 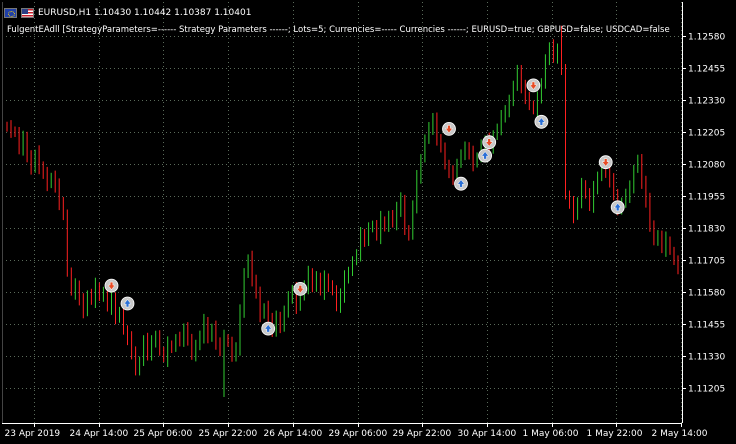 I want to click on y-tick-label: 1.11205, so click(x=706, y=390).